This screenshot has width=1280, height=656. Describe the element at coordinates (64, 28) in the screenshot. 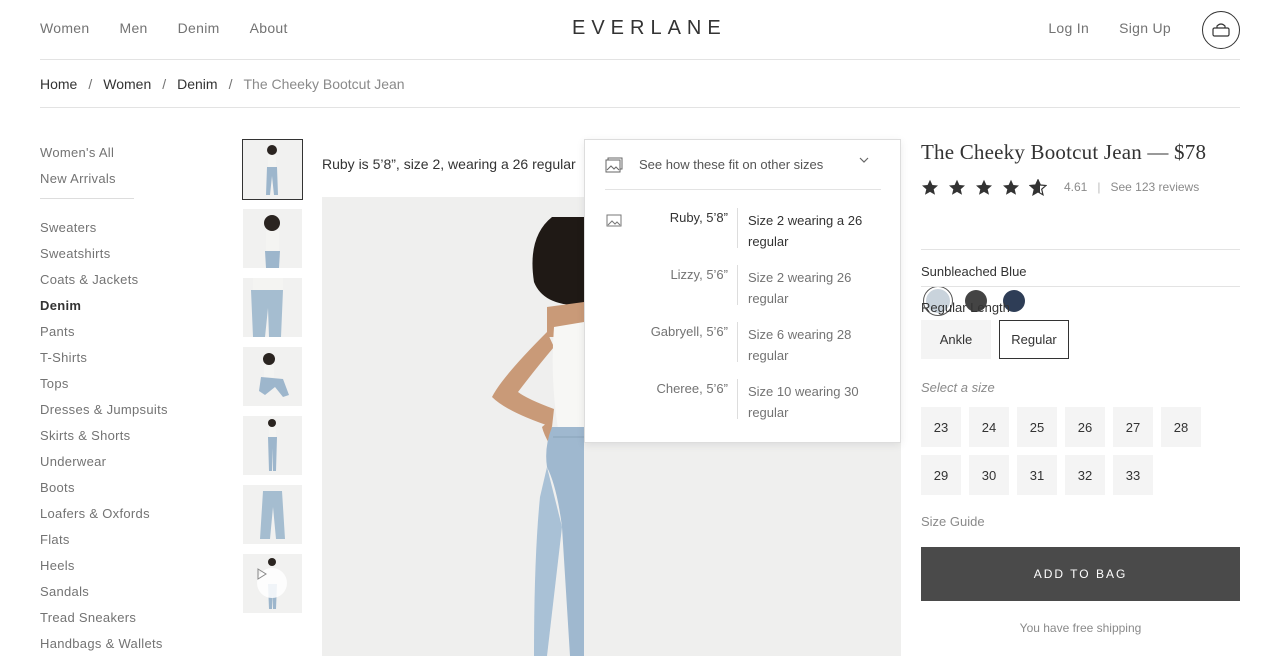

I see `nav-women: Women` at that location.